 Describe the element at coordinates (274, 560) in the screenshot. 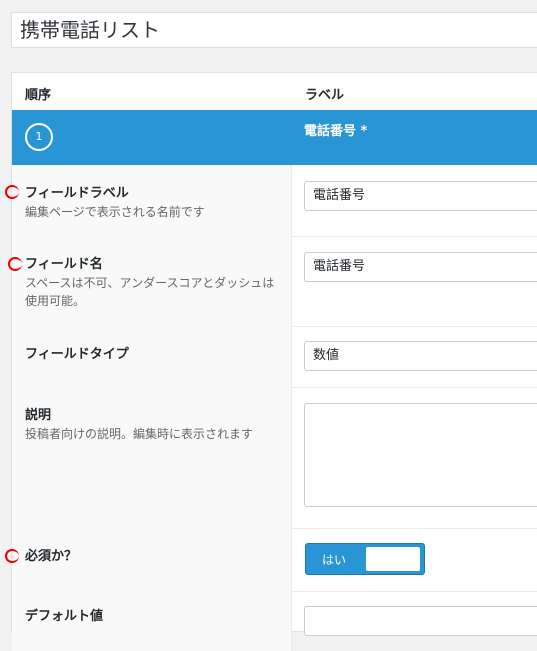

I see `setting-row-required: 必須か？ はい` at that location.